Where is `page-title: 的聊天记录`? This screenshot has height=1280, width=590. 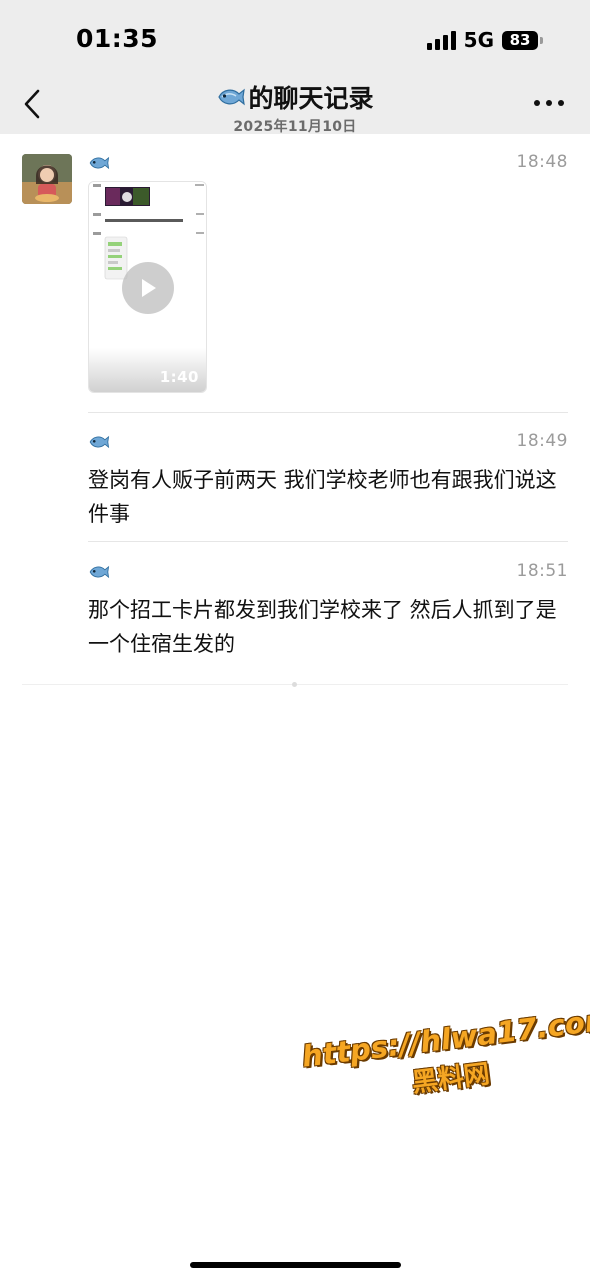 page-title: 的聊天记录 is located at coordinates (295, 97).